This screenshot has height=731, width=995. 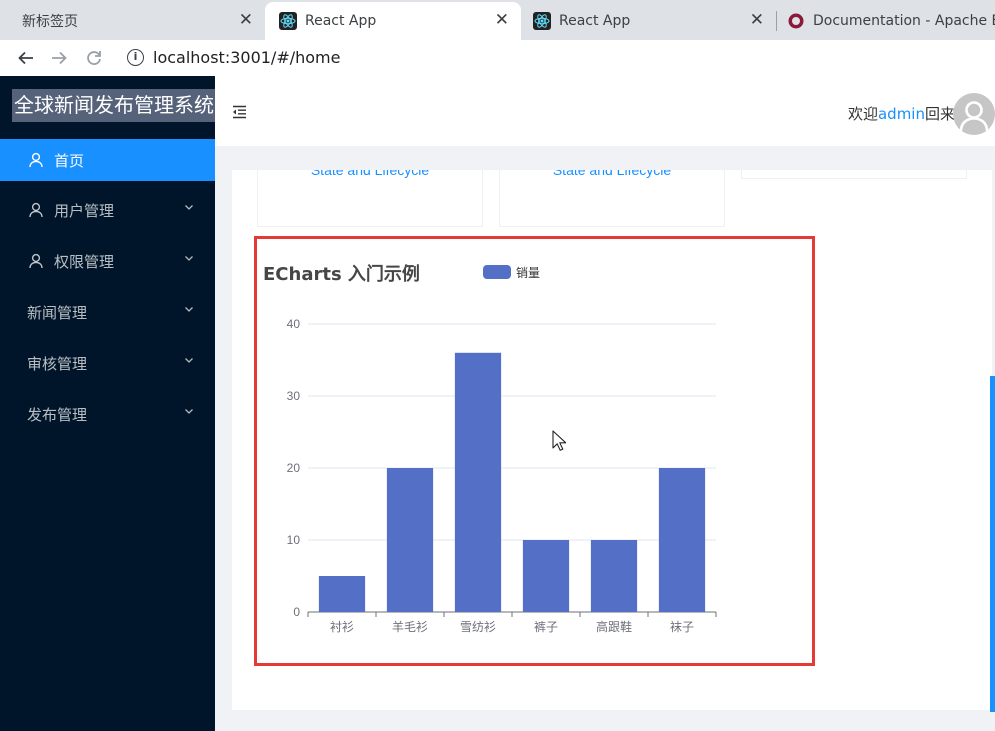 What do you see at coordinates (132, 21) in the screenshot?
I see `browser-tab: 新标签页 ✕` at bounding box center [132, 21].